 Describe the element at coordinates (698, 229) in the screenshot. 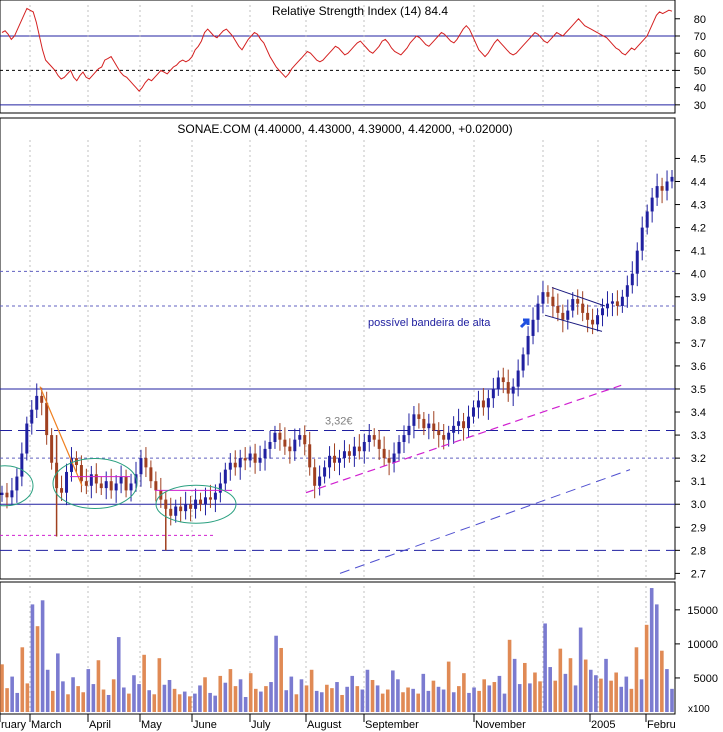

I see `price-tick-label: 4.2` at that location.